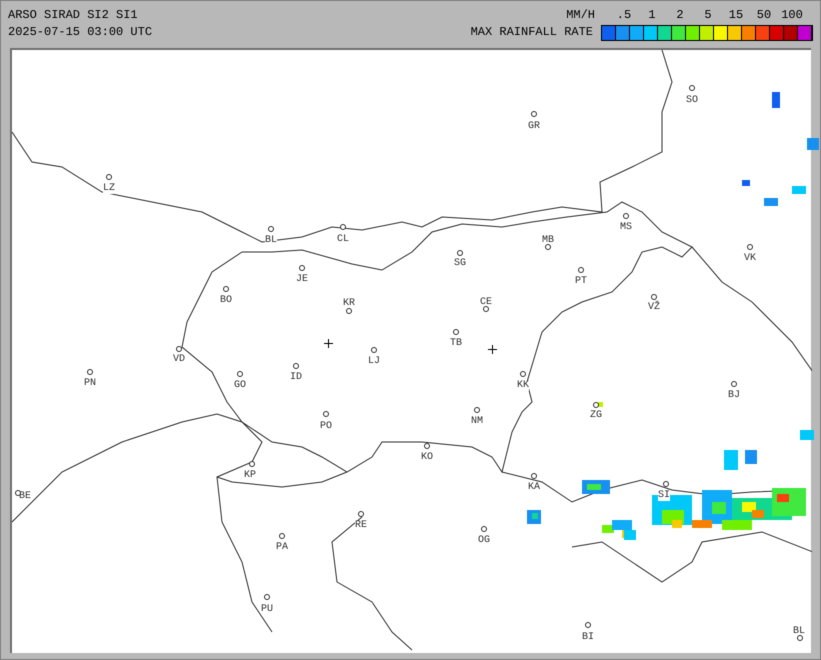  What do you see at coordinates (652, 15) in the screenshot?
I see `legend-tick: 1` at bounding box center [652, 15].